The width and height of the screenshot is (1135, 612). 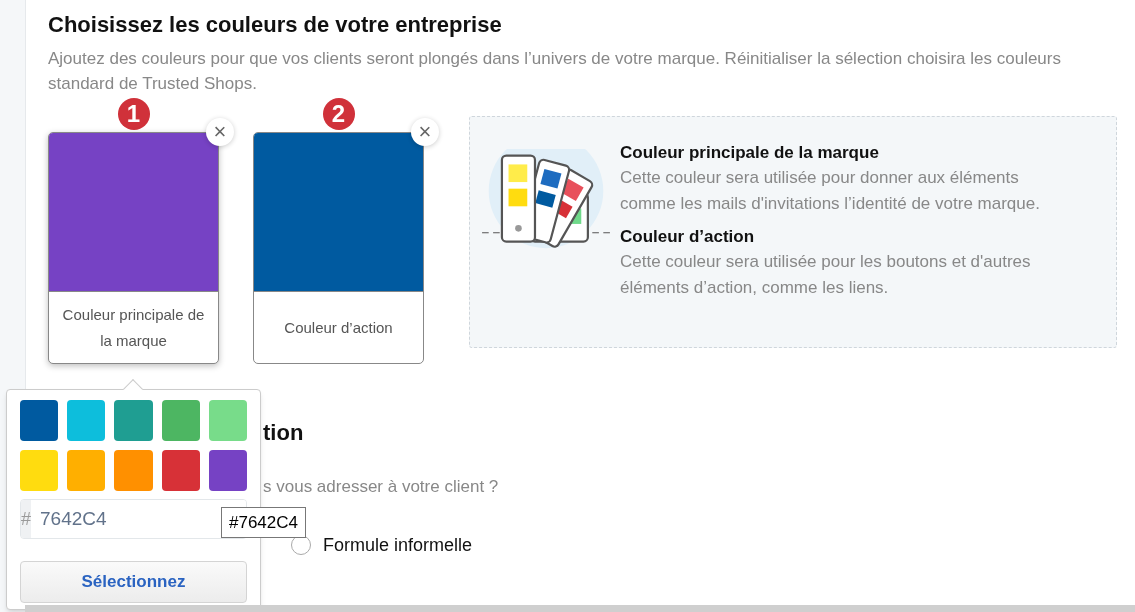 I want to click on select-button: Sélectionnez, so click(x=133, y=582).